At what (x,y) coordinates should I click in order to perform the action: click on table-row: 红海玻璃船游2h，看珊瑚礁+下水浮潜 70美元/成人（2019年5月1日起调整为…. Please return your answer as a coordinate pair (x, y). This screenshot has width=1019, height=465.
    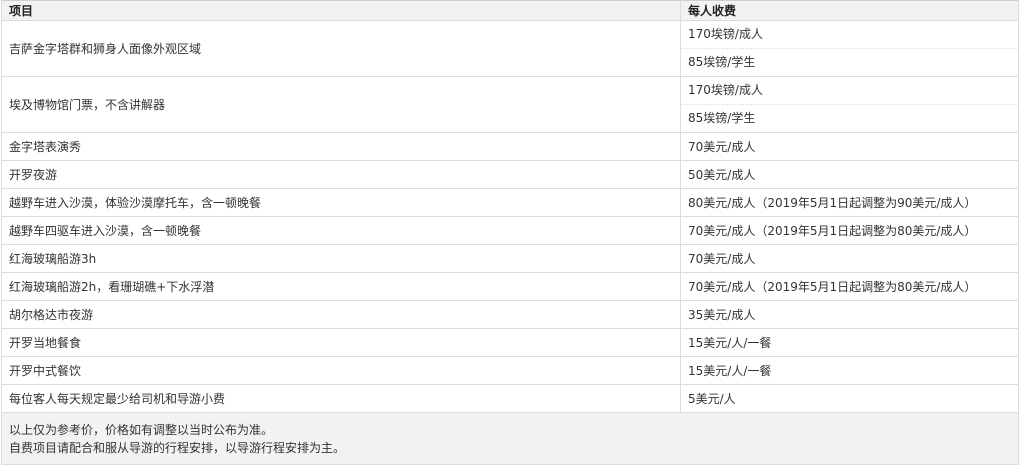
    Looking at the image, I should click on (510, 286).